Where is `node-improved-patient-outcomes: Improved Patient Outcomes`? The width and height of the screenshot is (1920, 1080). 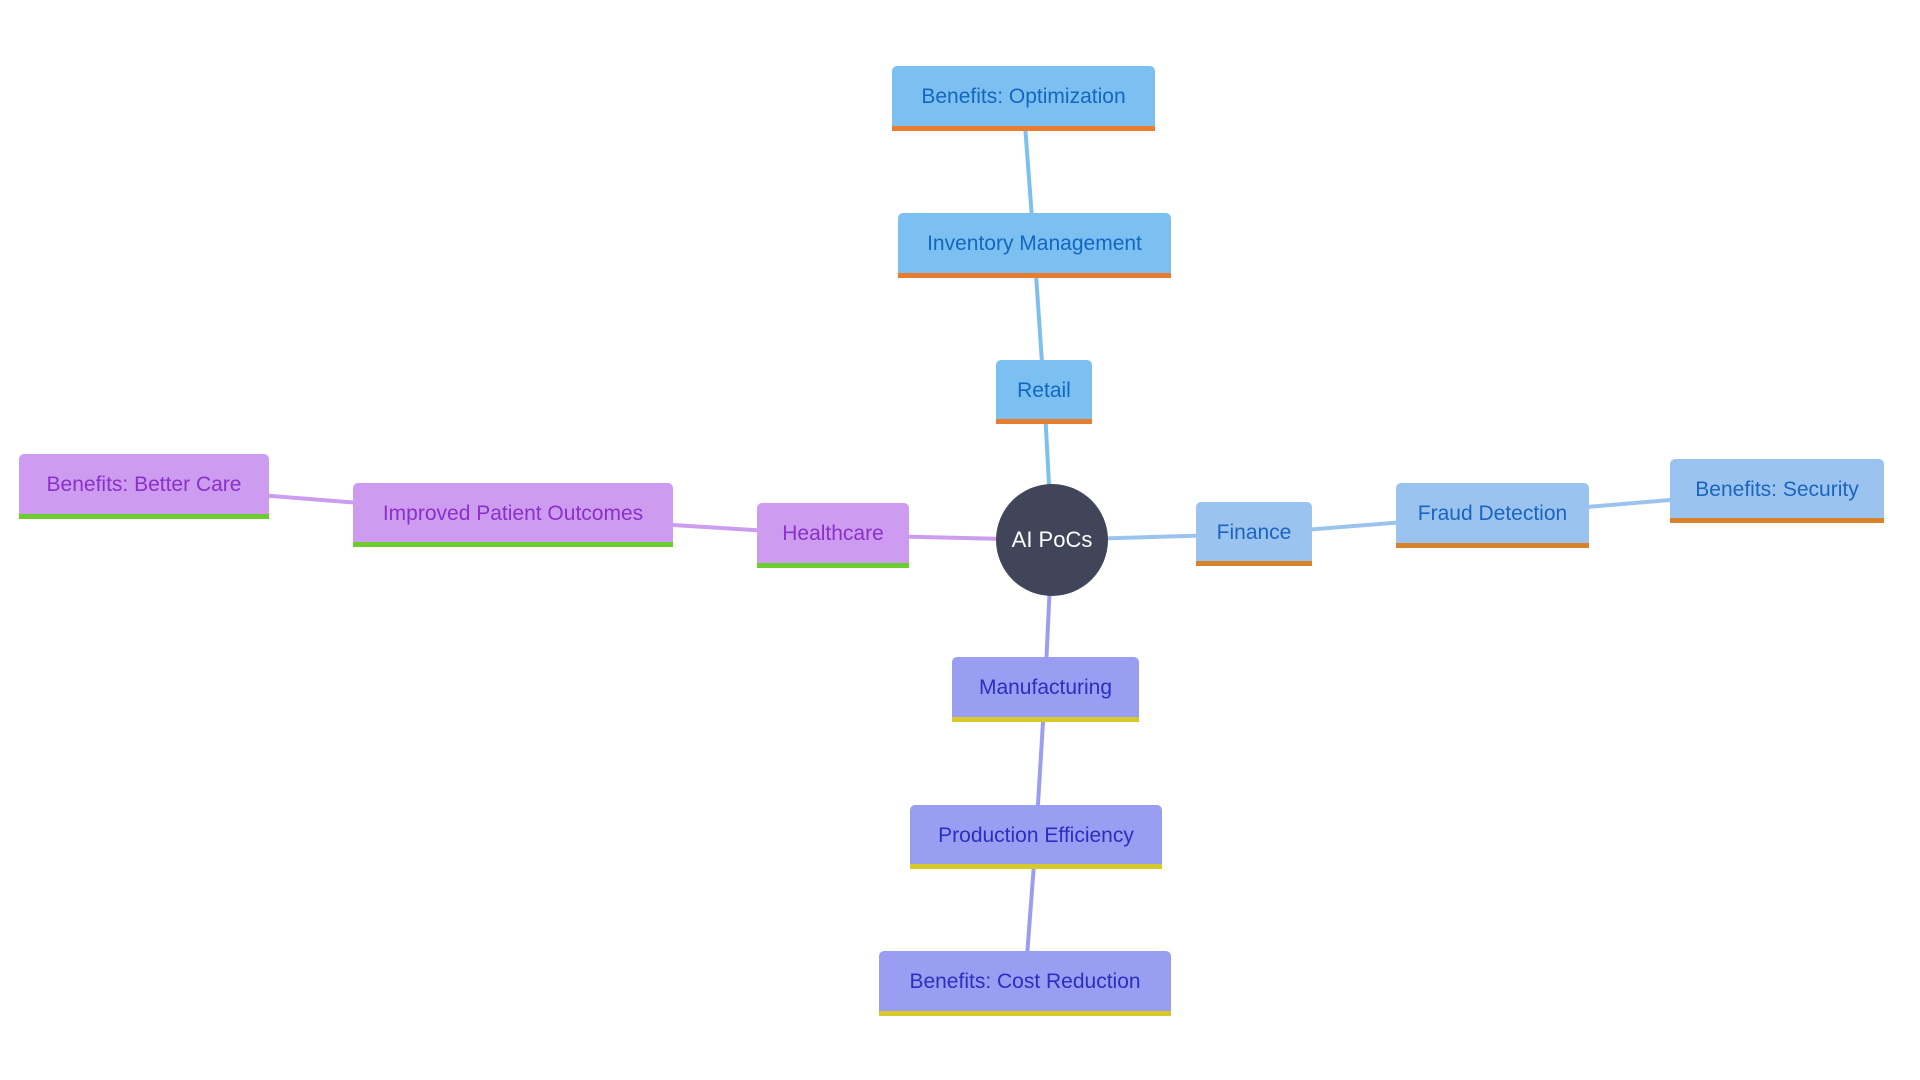 node-improved-patient-outcomes: Improved Patient Outcomes is located at coordinates (513, 515).